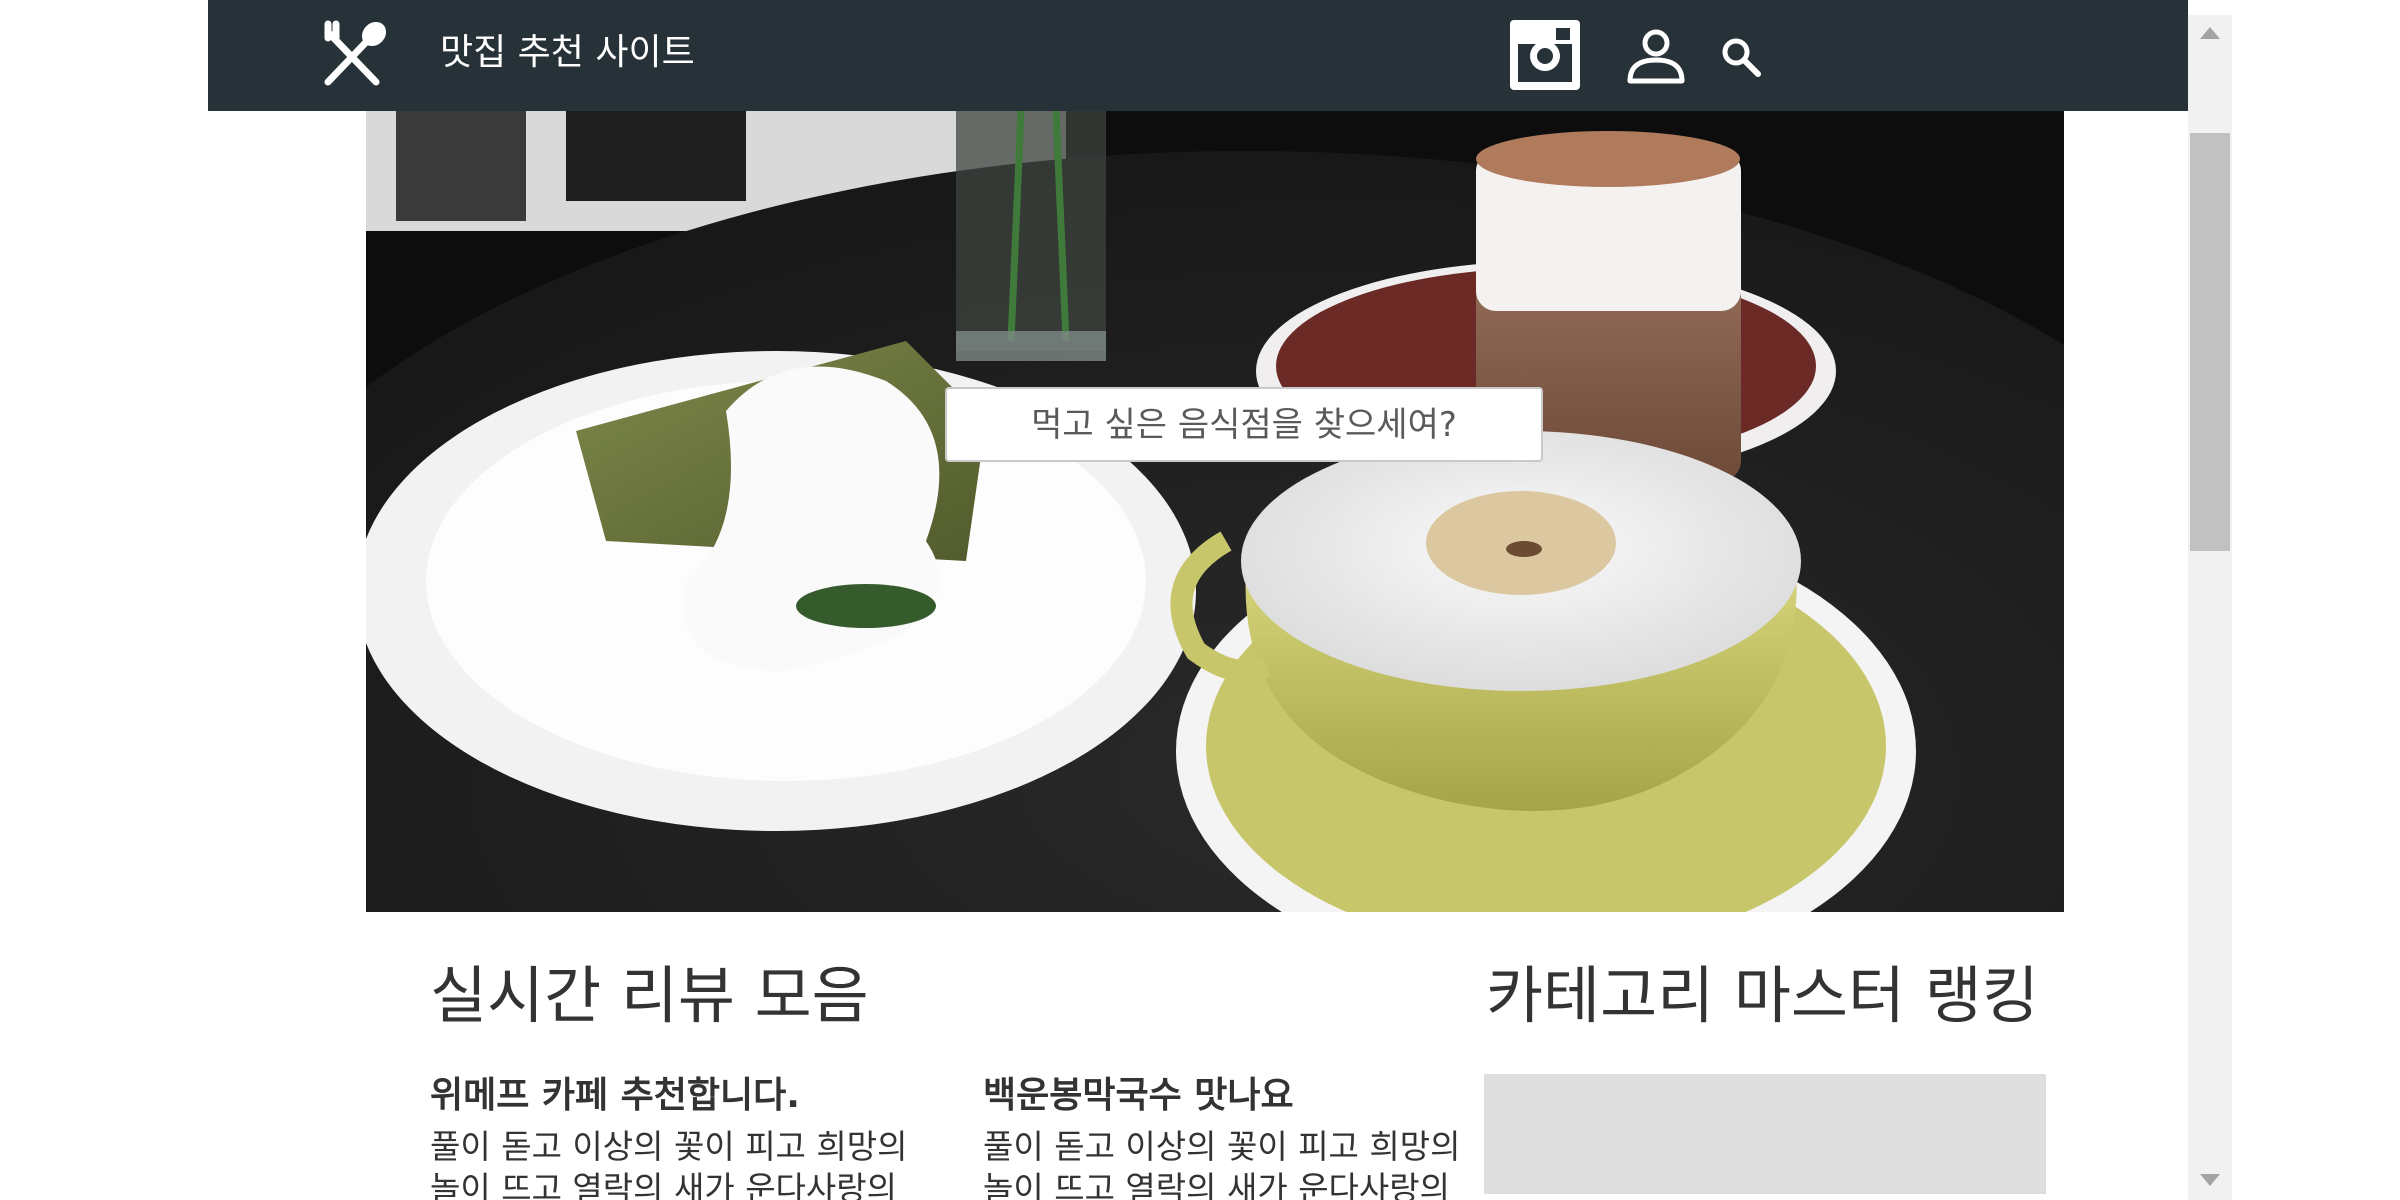 The width and height of the screenshot is (2400, 1200). What do you see at coordinates (567, 53) in the screenshot?
I see `site-title: 맛집 추천 사이트` at bounding box center [567, 53].